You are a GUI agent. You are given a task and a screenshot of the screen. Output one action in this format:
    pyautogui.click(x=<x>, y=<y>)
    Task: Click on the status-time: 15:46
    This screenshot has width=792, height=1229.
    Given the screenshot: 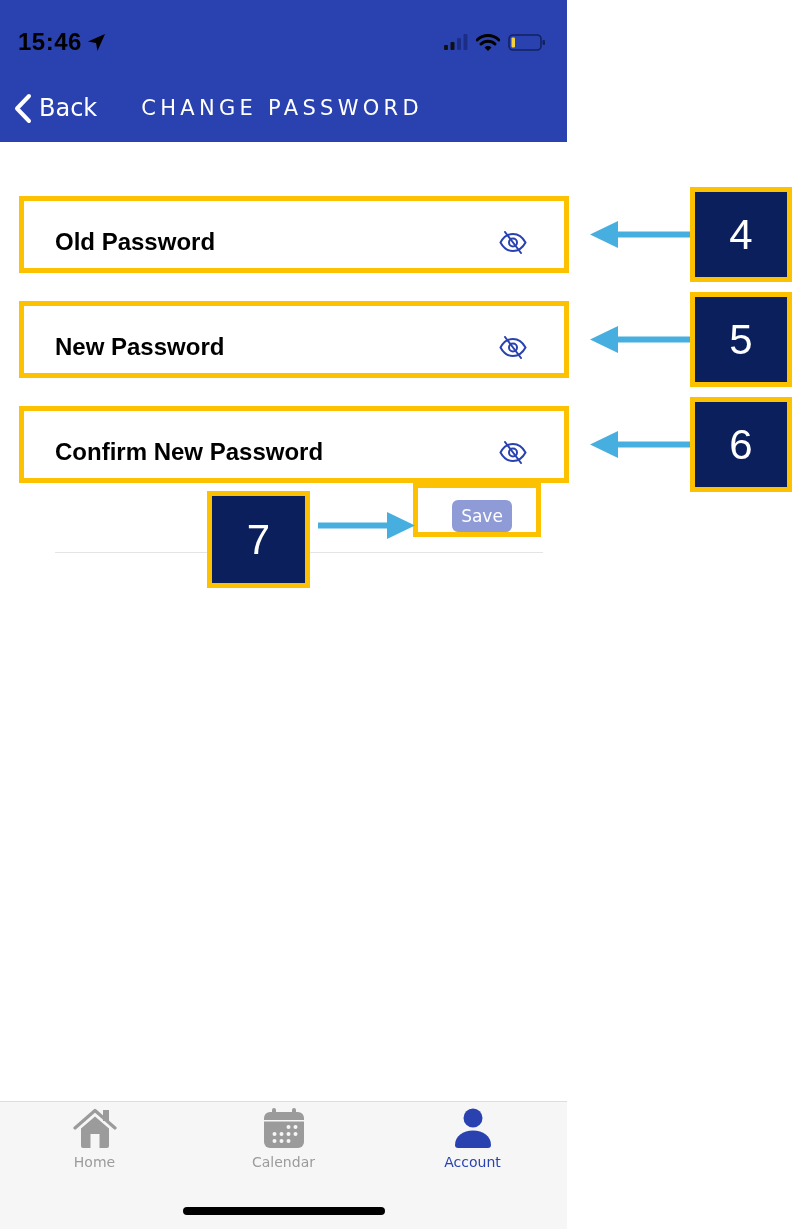 What is the action you would take?
    pyautogui.click(x=50, y=42)
    